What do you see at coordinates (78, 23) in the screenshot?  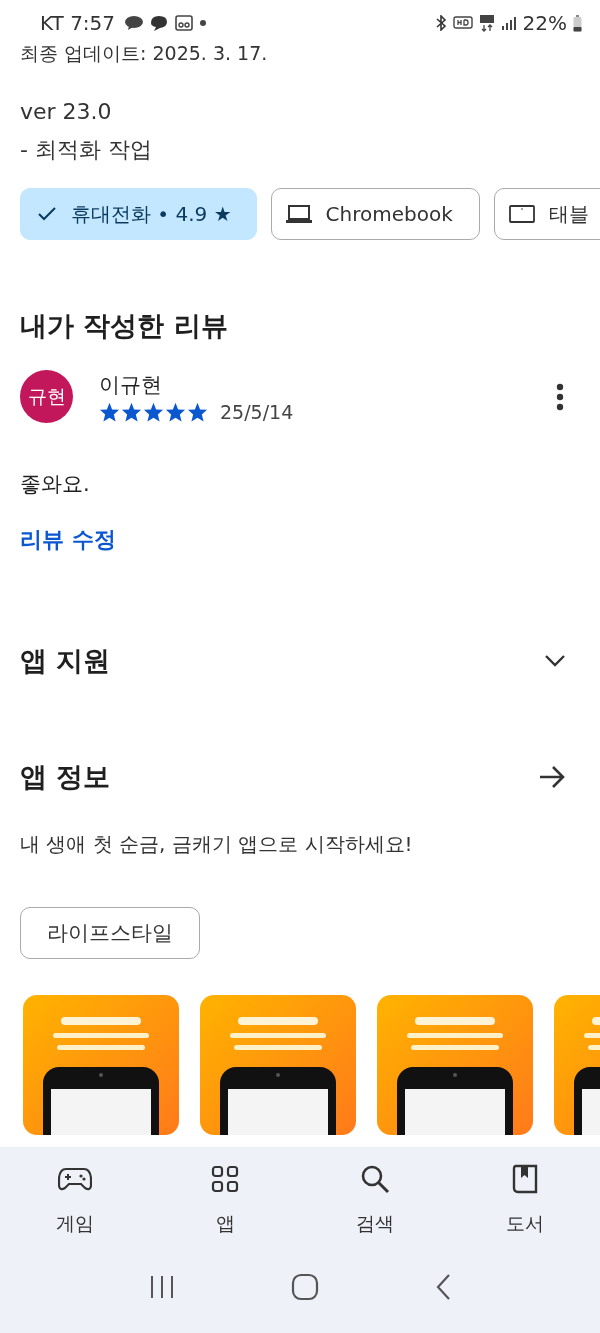 I see `status-time: KT 7:57` at bounding box center [78, 23].